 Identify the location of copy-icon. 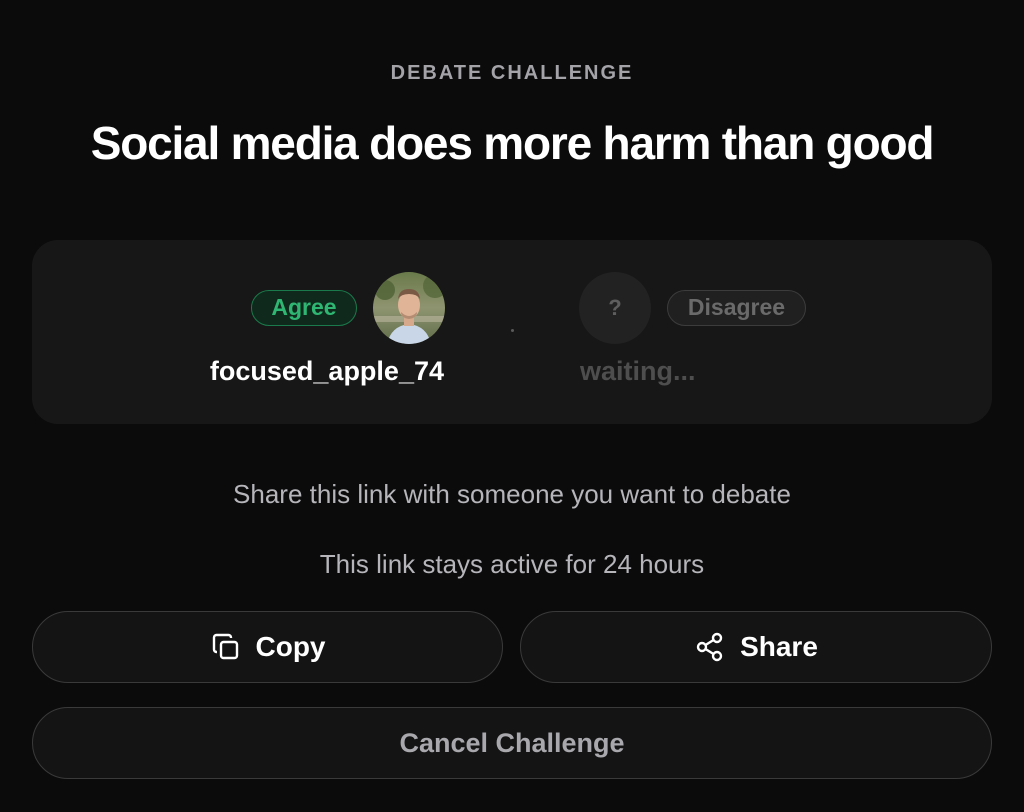
(226, 647).